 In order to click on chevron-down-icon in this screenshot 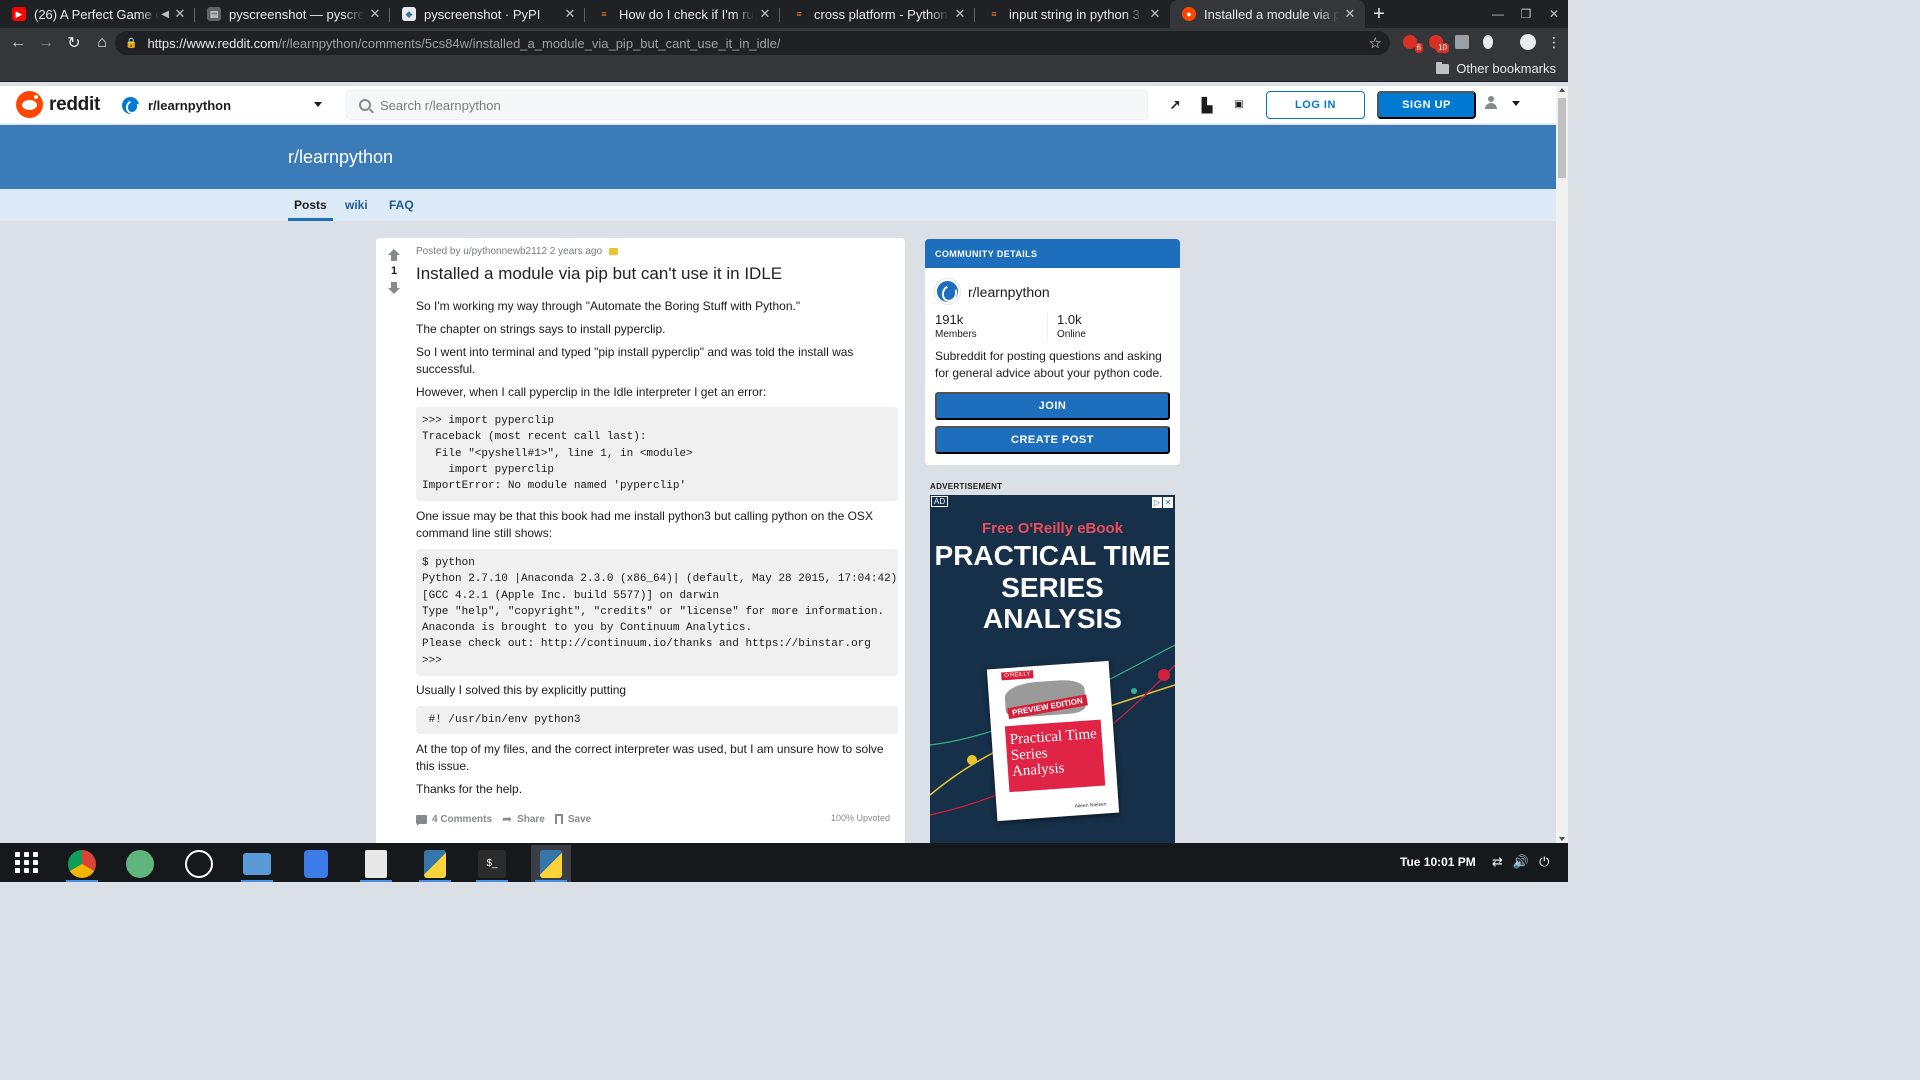, I will do `click(318, 104)`.